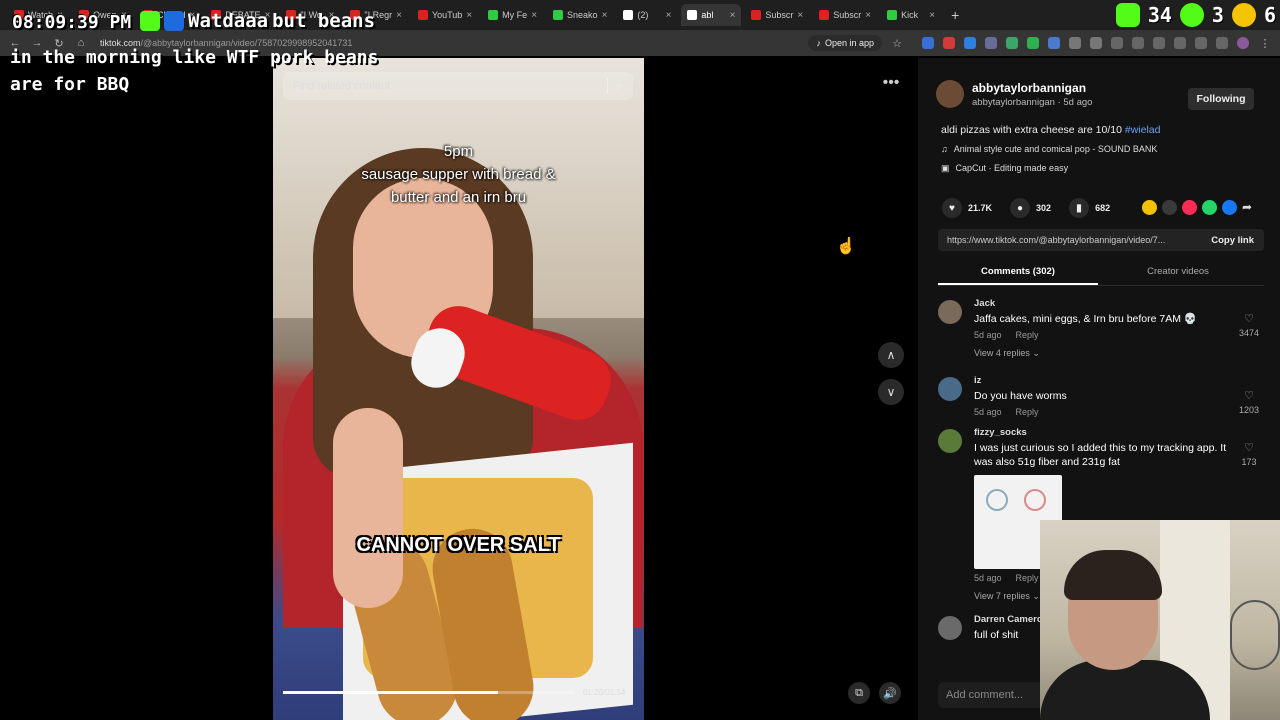  What do you see at coordinates (1143, 130) in the screenshot?
I see `hashtag-link: #wielad` at bounding box center [1143, 130].